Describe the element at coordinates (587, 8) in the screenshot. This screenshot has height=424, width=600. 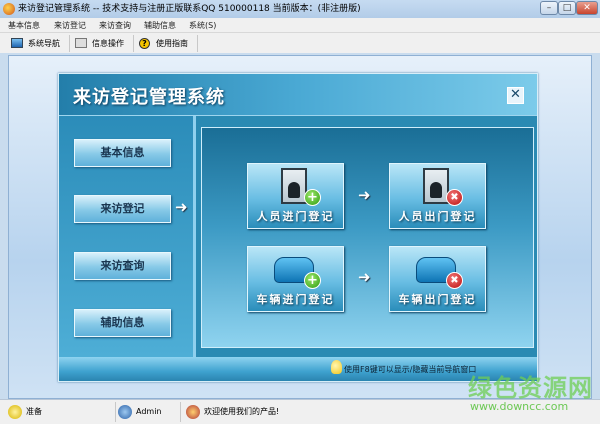
I see `close-window-button: ✕` at that location.